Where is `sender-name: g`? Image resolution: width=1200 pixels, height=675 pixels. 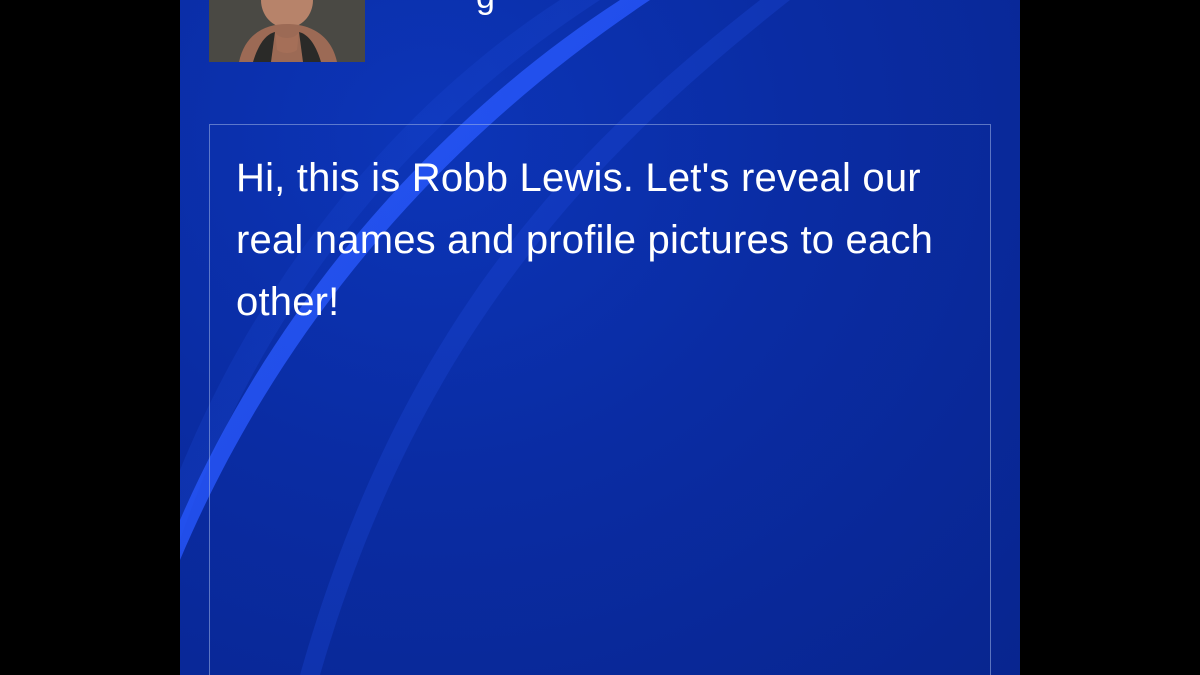
sender-name: g is located at coordinates (485, 8).